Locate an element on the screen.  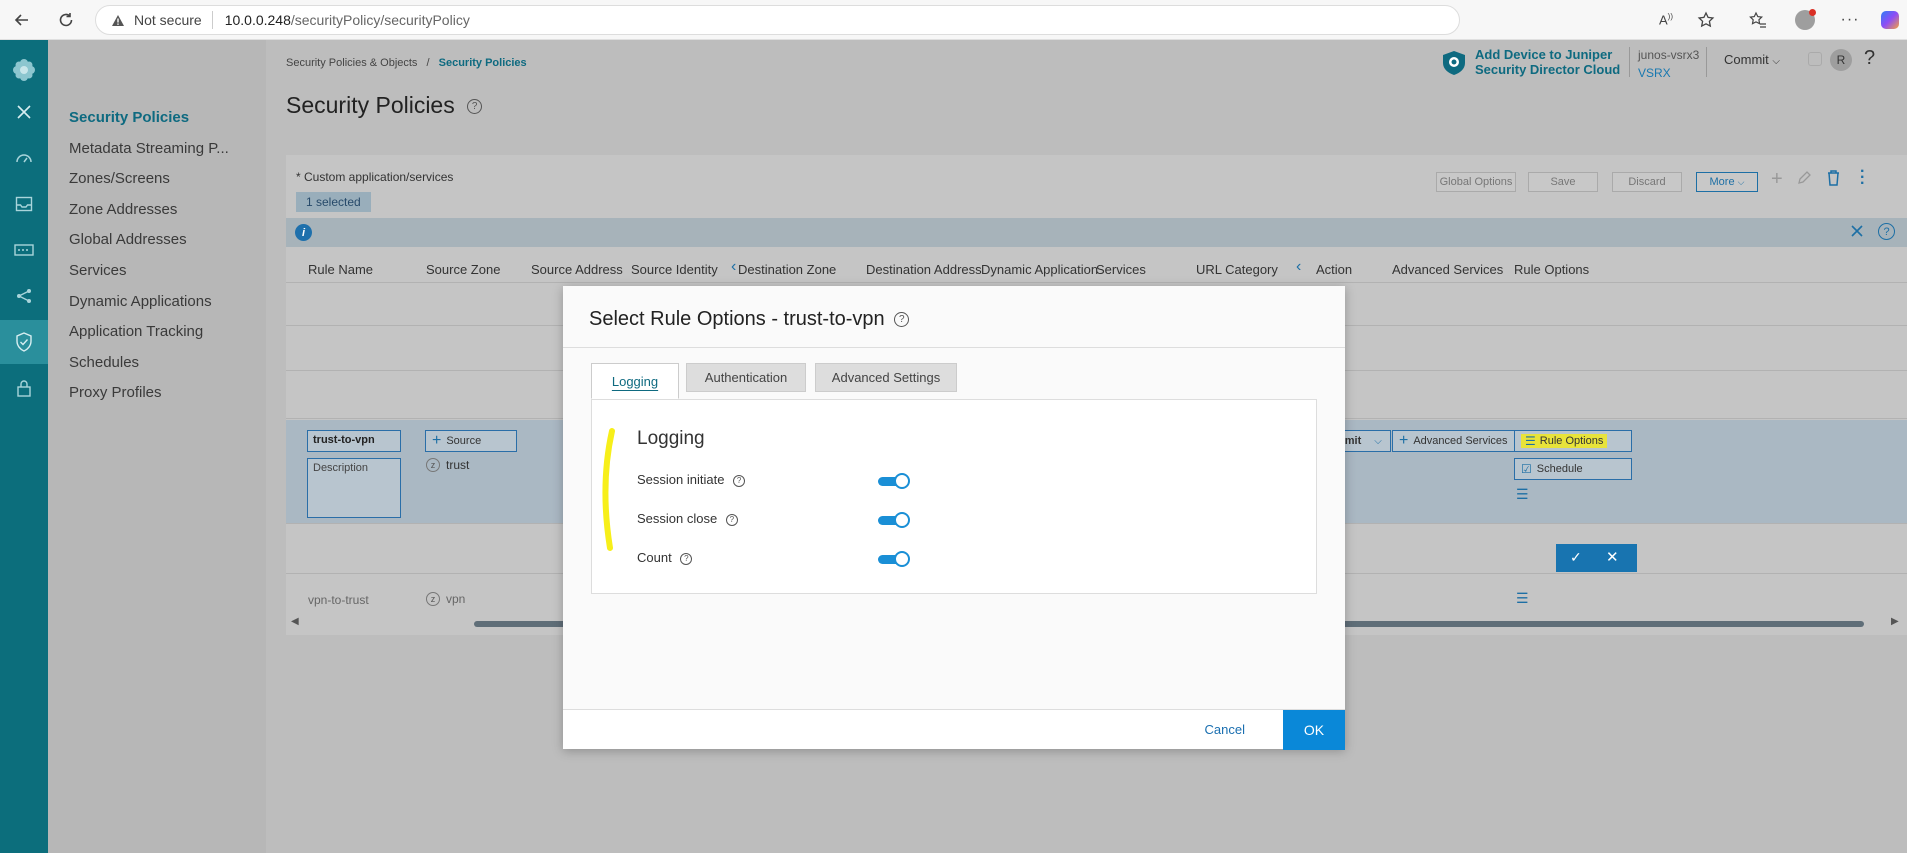
col-action: Action is located at coordinates (1334, 269).